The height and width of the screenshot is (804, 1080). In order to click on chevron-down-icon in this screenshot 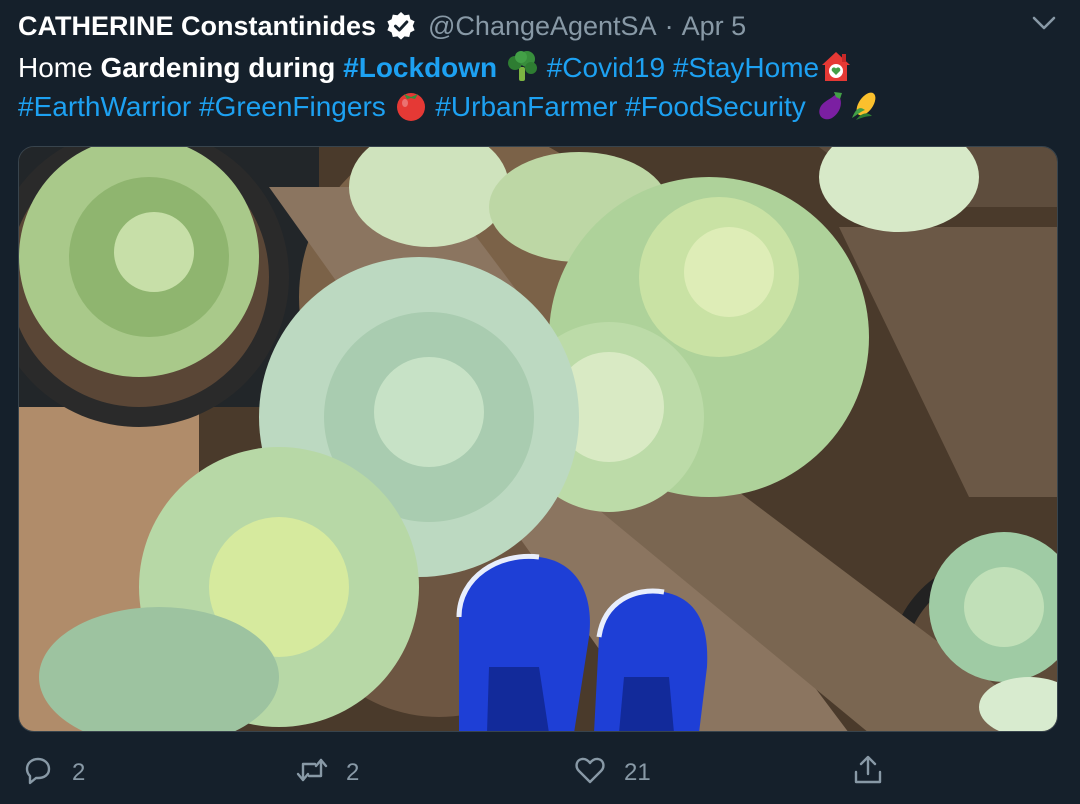, I will do `click(1044, 23)`.